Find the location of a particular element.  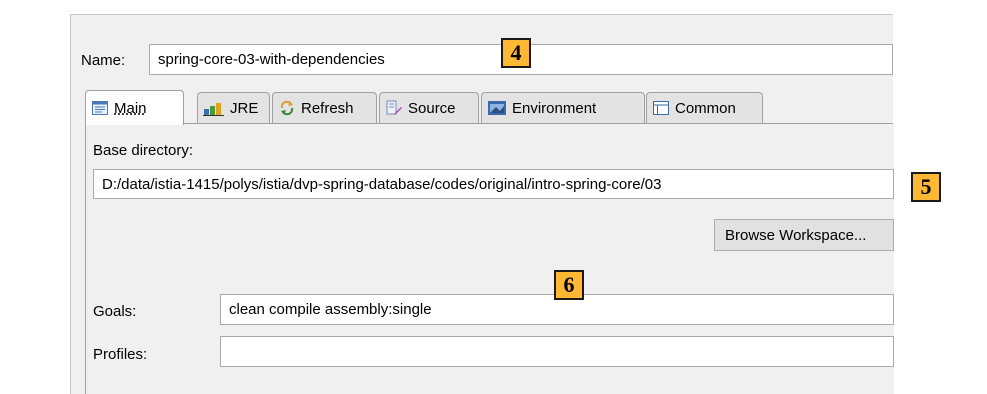

tab-source: Source is located at coordinates (429, 107).